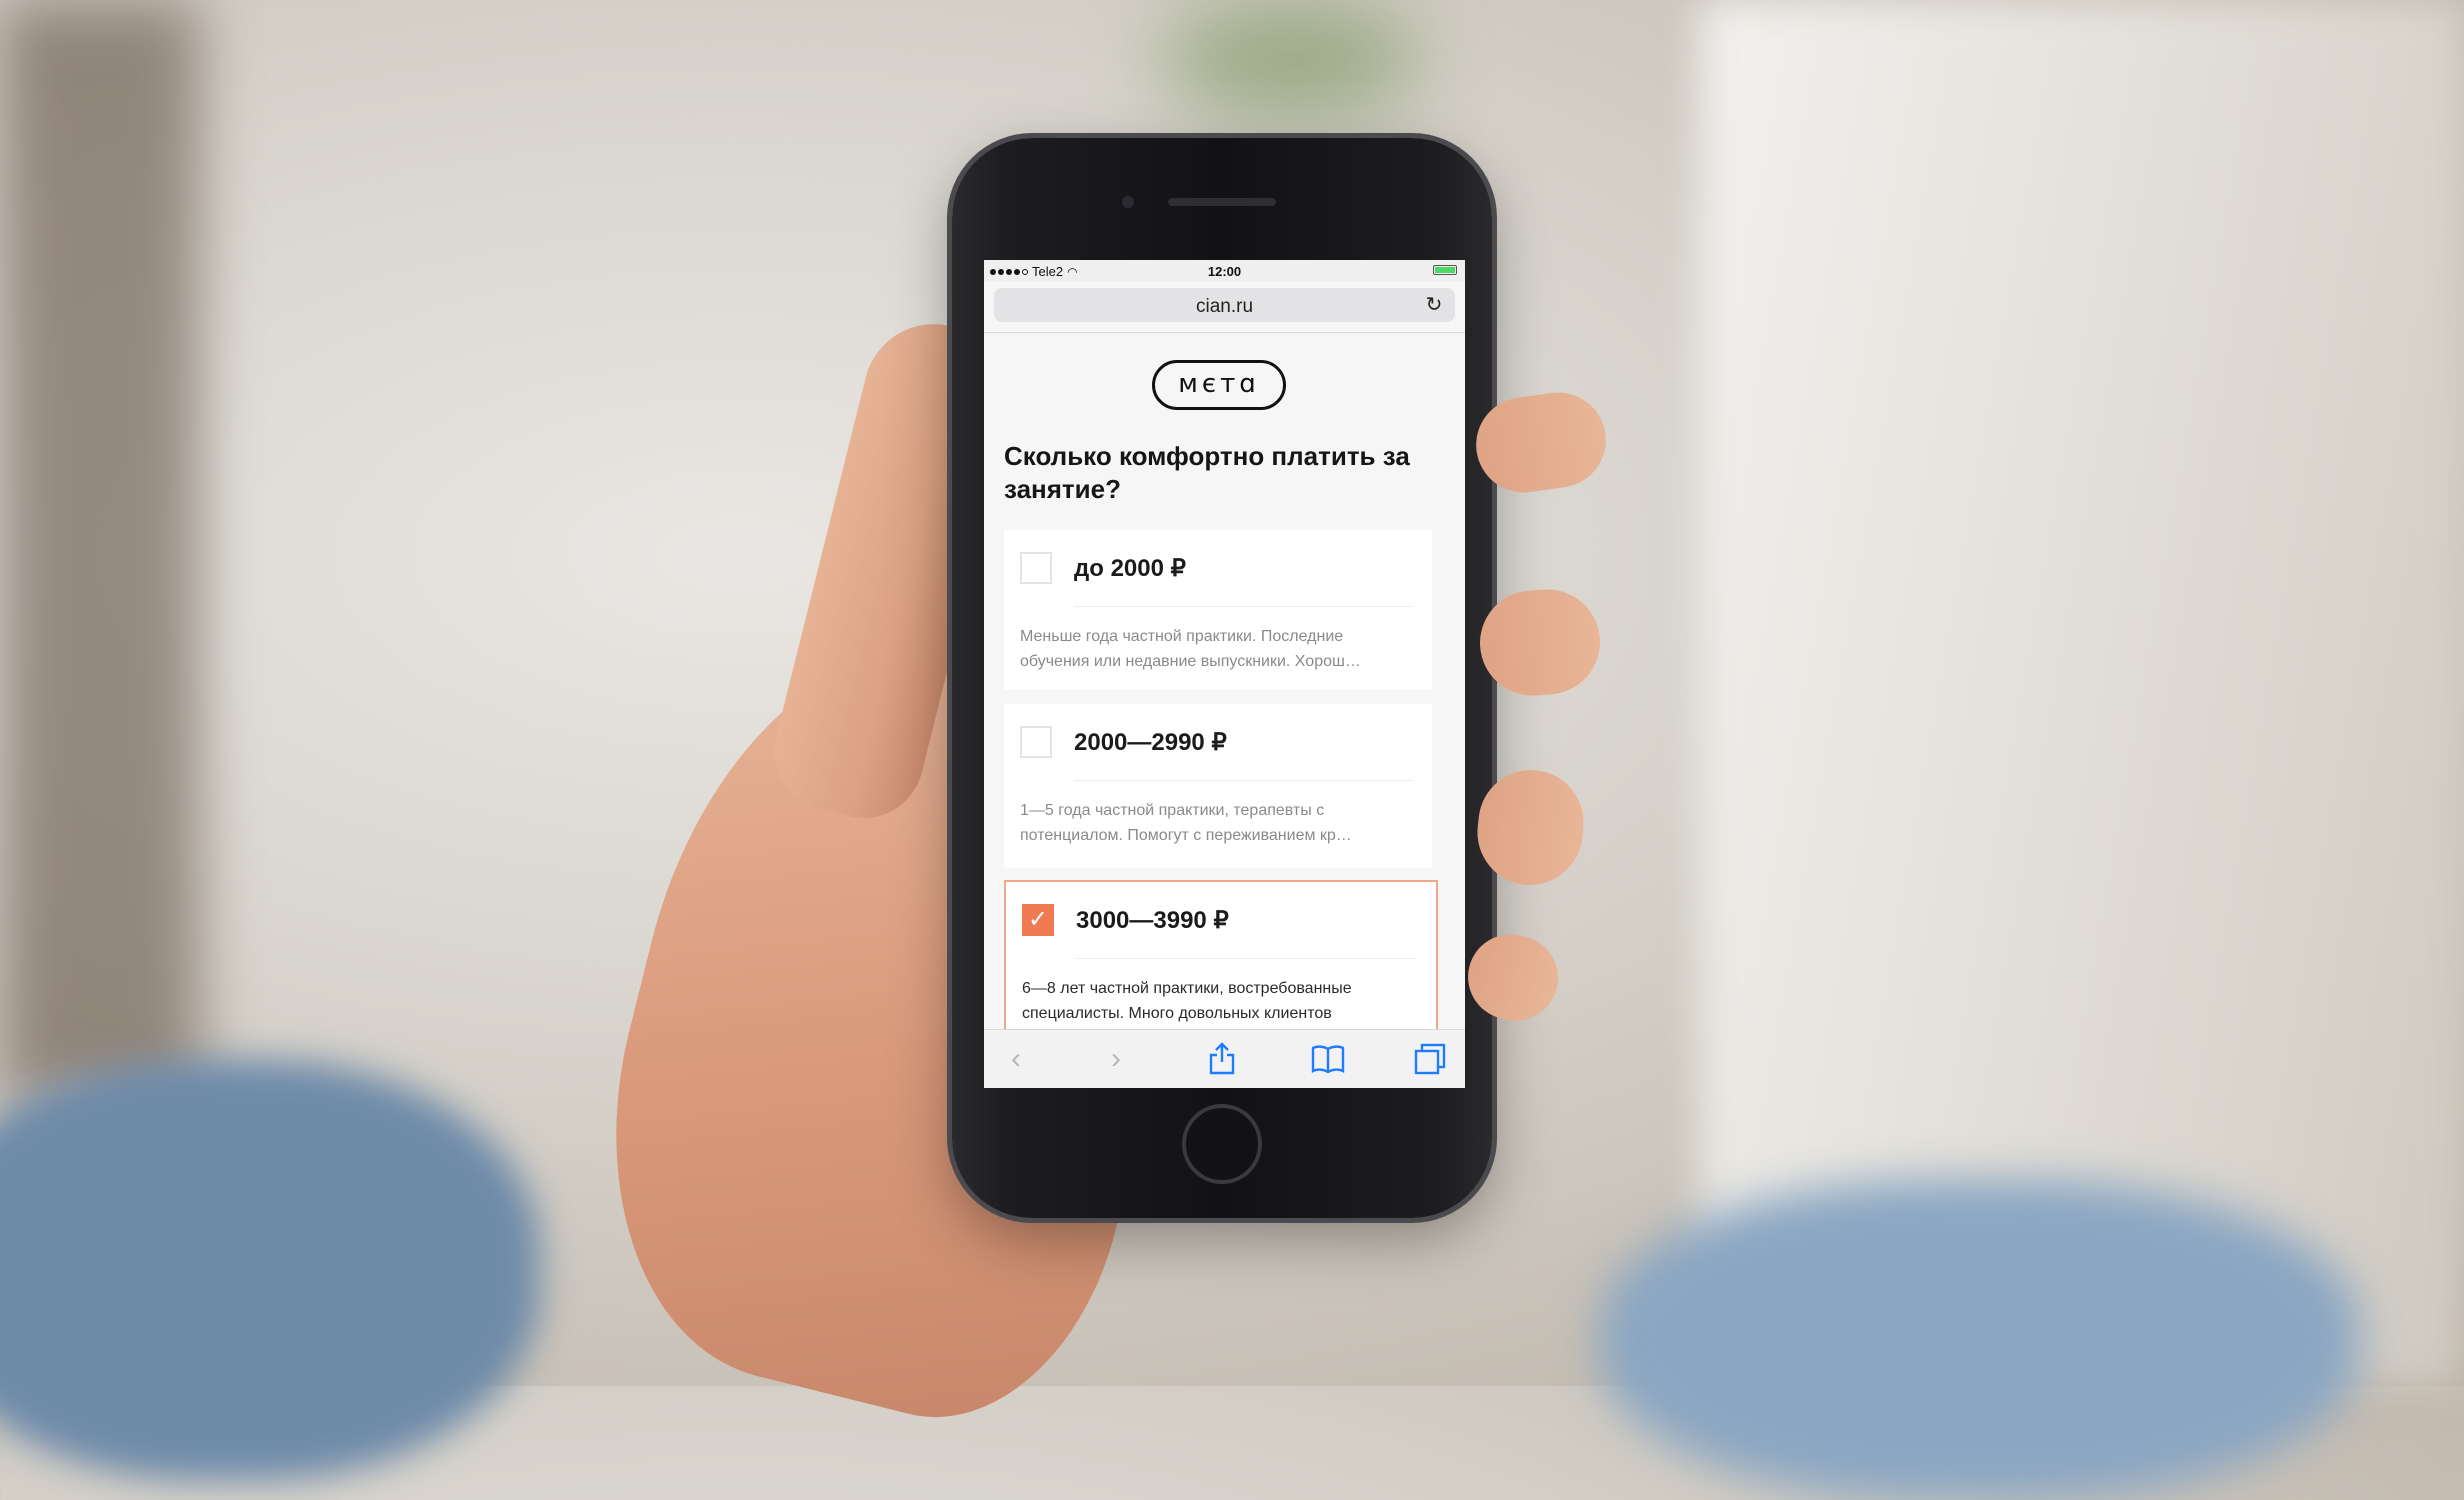  I want to click on site-logo: мєтɑ, so click(1219, 385).